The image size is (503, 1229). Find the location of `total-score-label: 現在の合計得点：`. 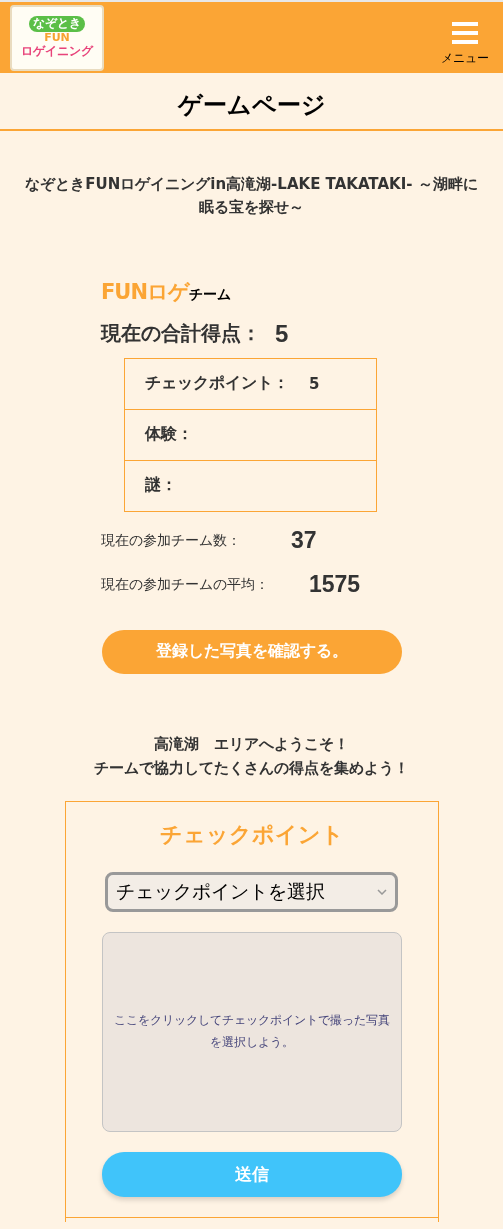

total-score-label: 現在の合計得点： is located at coordinates (181, 333).